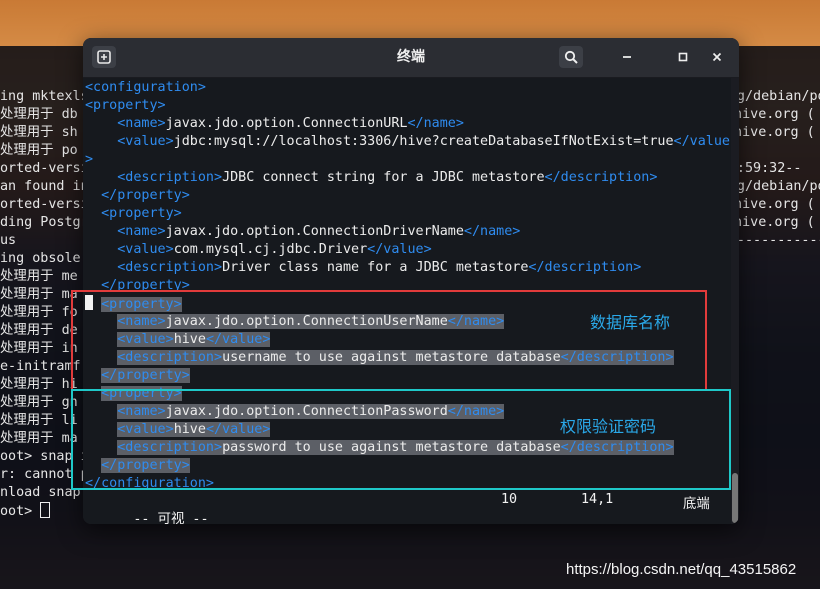 This screenshot has height=589, width=820. What do you see at coordinates (389, 340) in the screenshot?
I see `username-highlight-box` at bounding box center [389, 340].